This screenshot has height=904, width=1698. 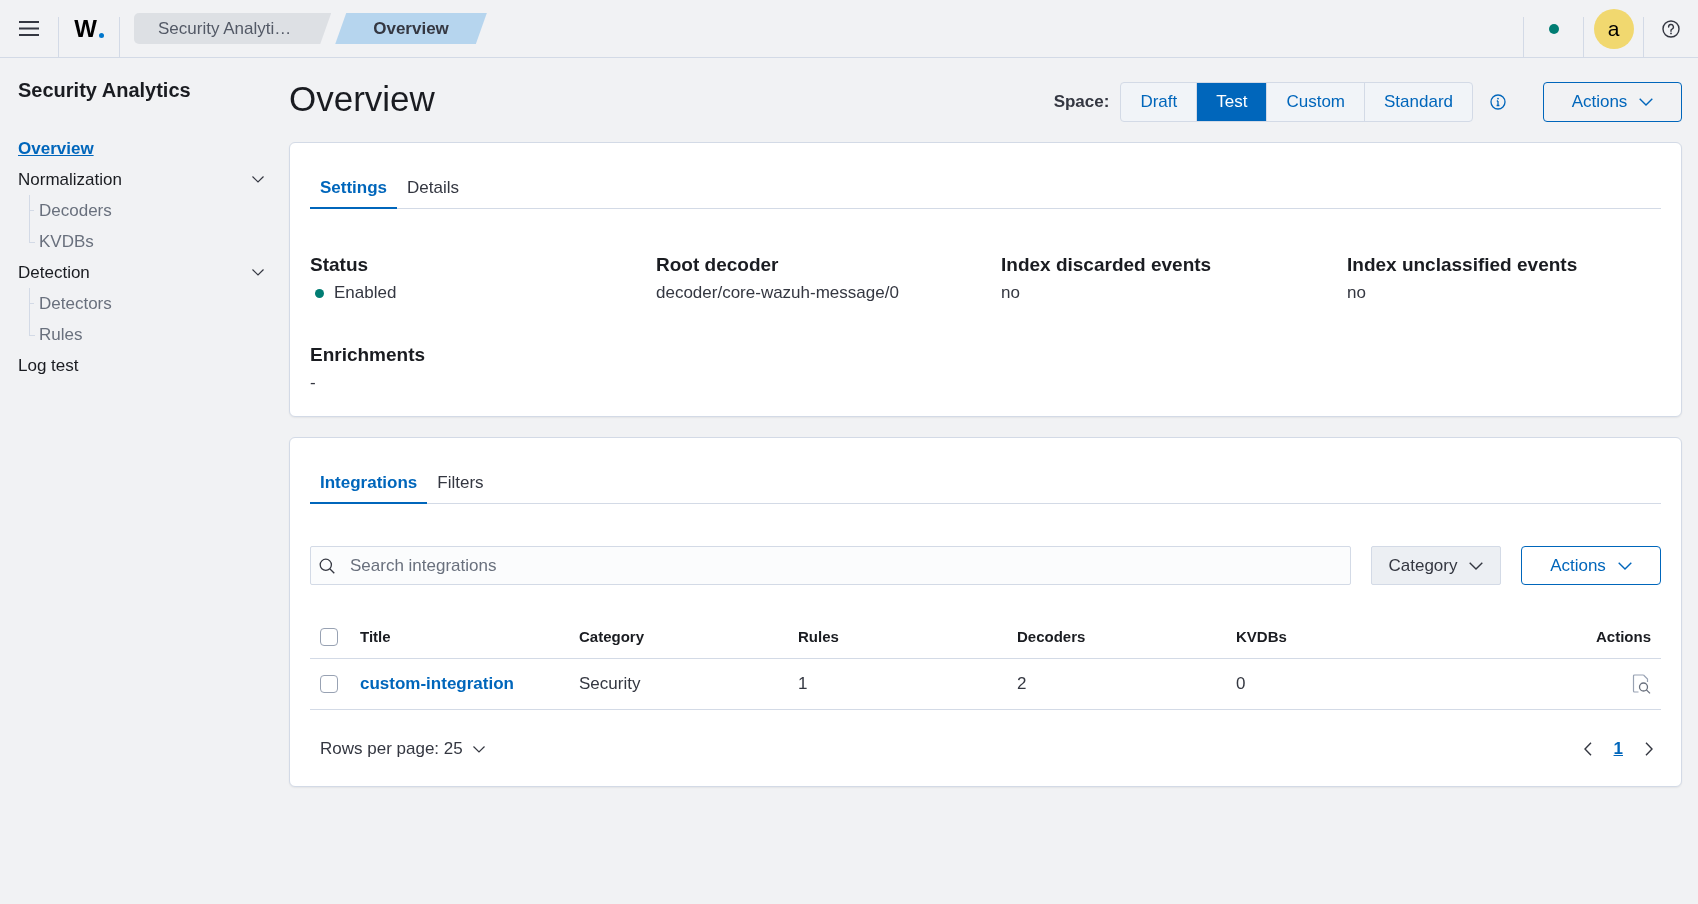 I want to click on column-header: Category, so click(x=612, y=636).